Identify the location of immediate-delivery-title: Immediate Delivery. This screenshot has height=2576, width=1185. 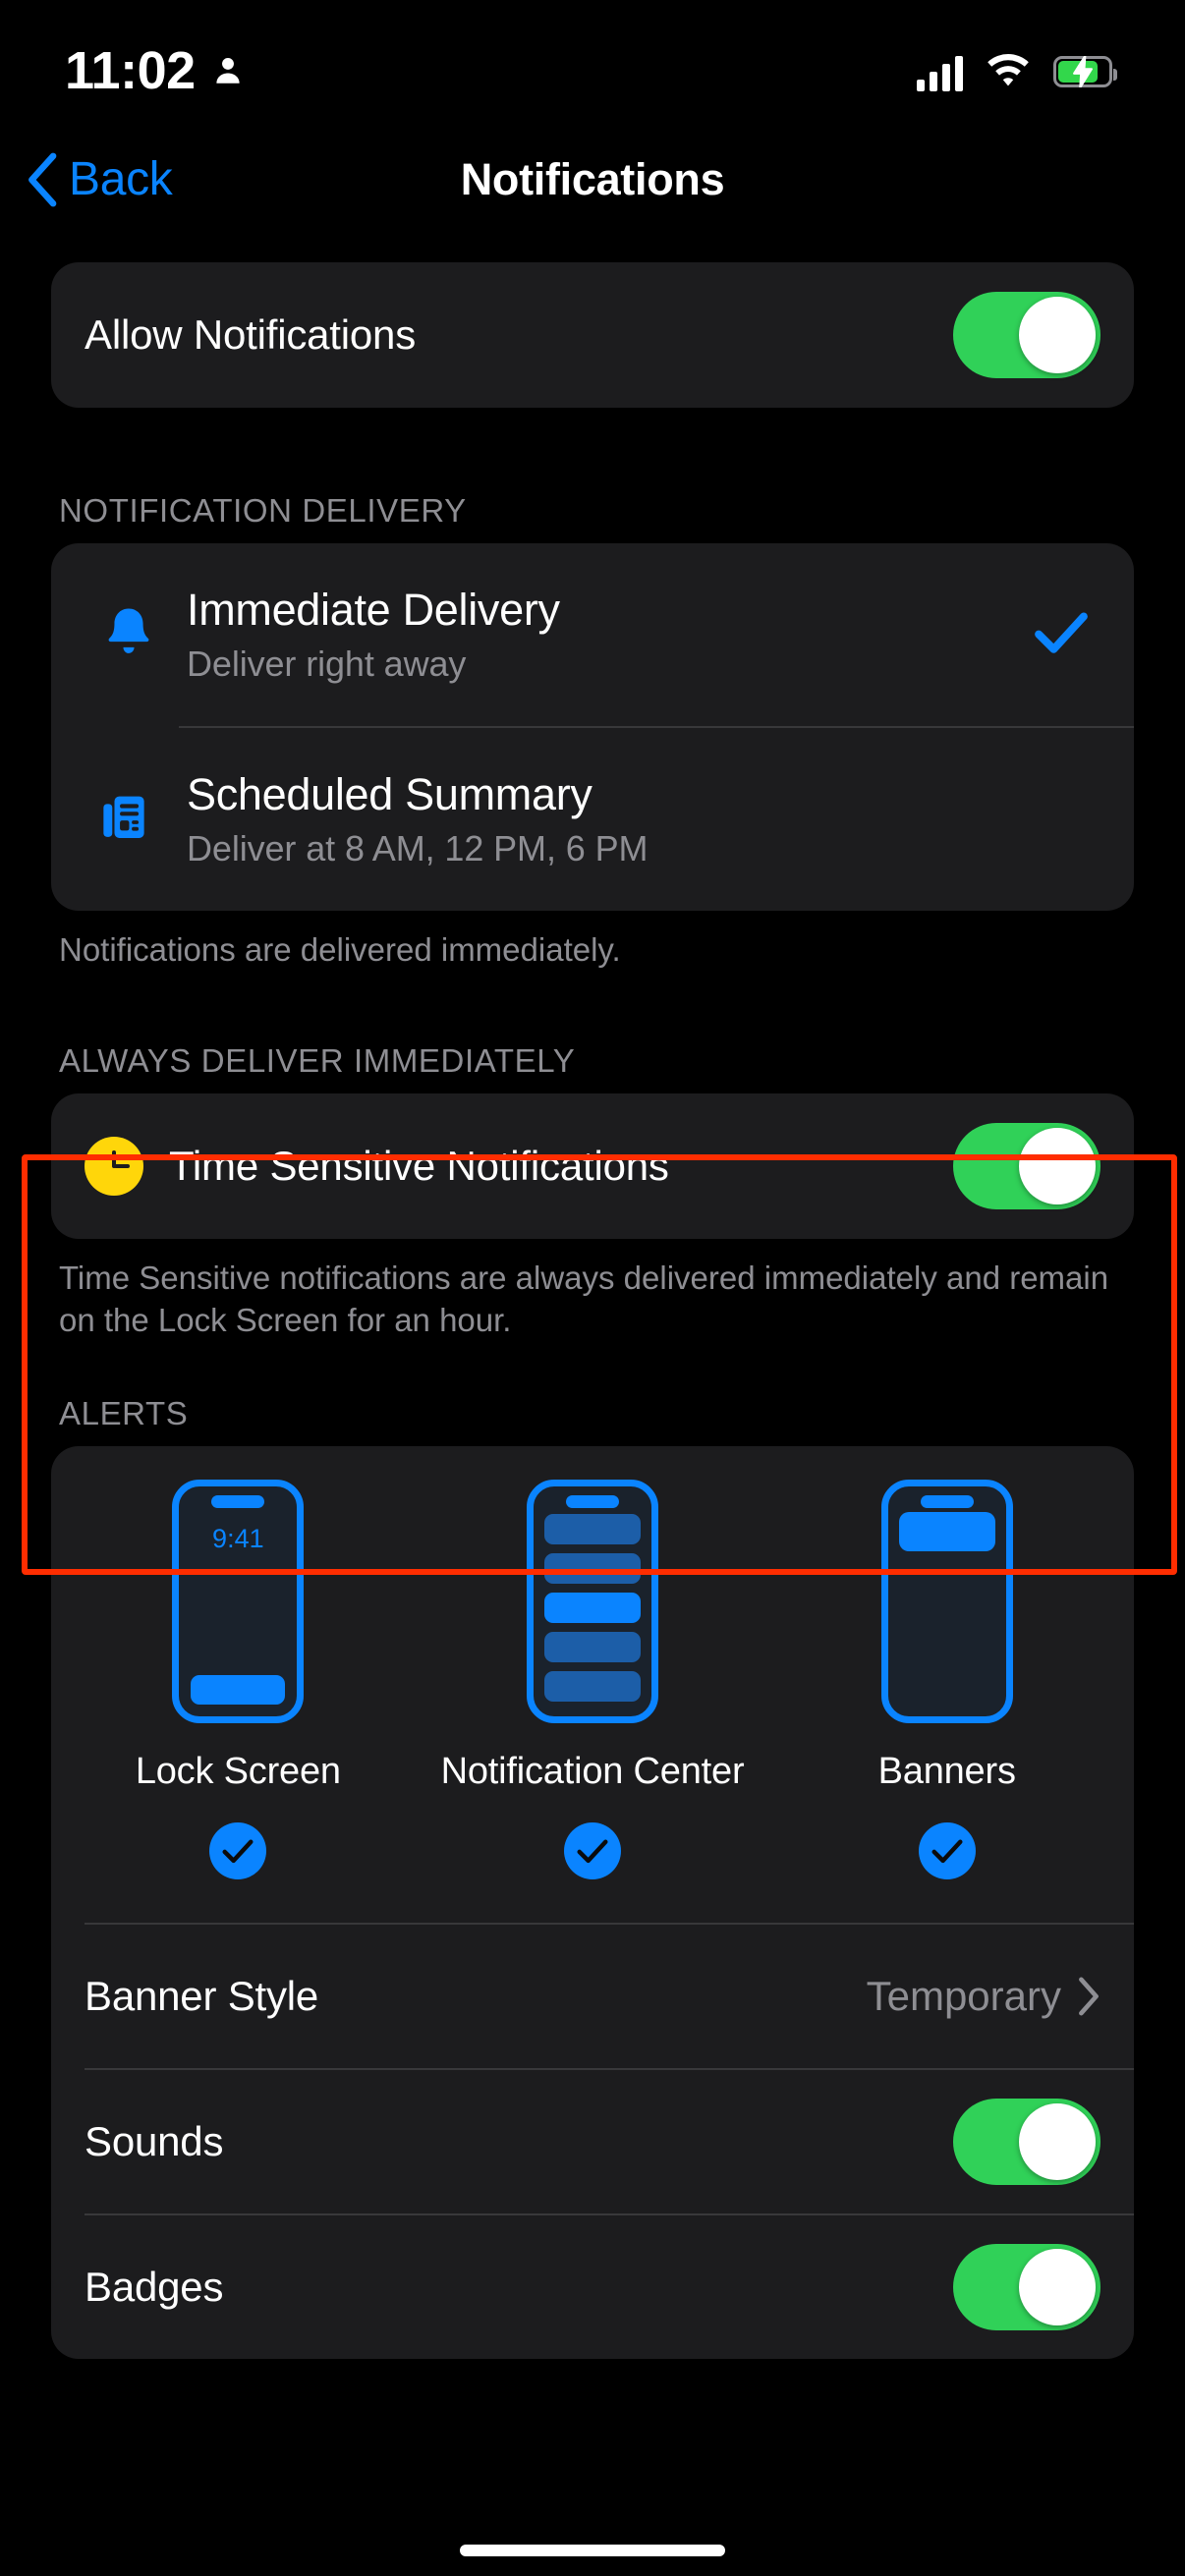
(374, 610).